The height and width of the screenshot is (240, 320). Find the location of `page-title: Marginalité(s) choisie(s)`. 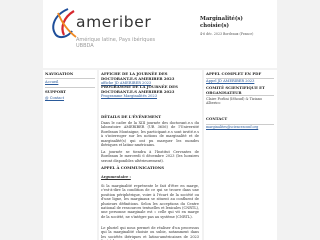

page-title: Marginalité(s) choisie(s) is located at coordinates (221, 22).